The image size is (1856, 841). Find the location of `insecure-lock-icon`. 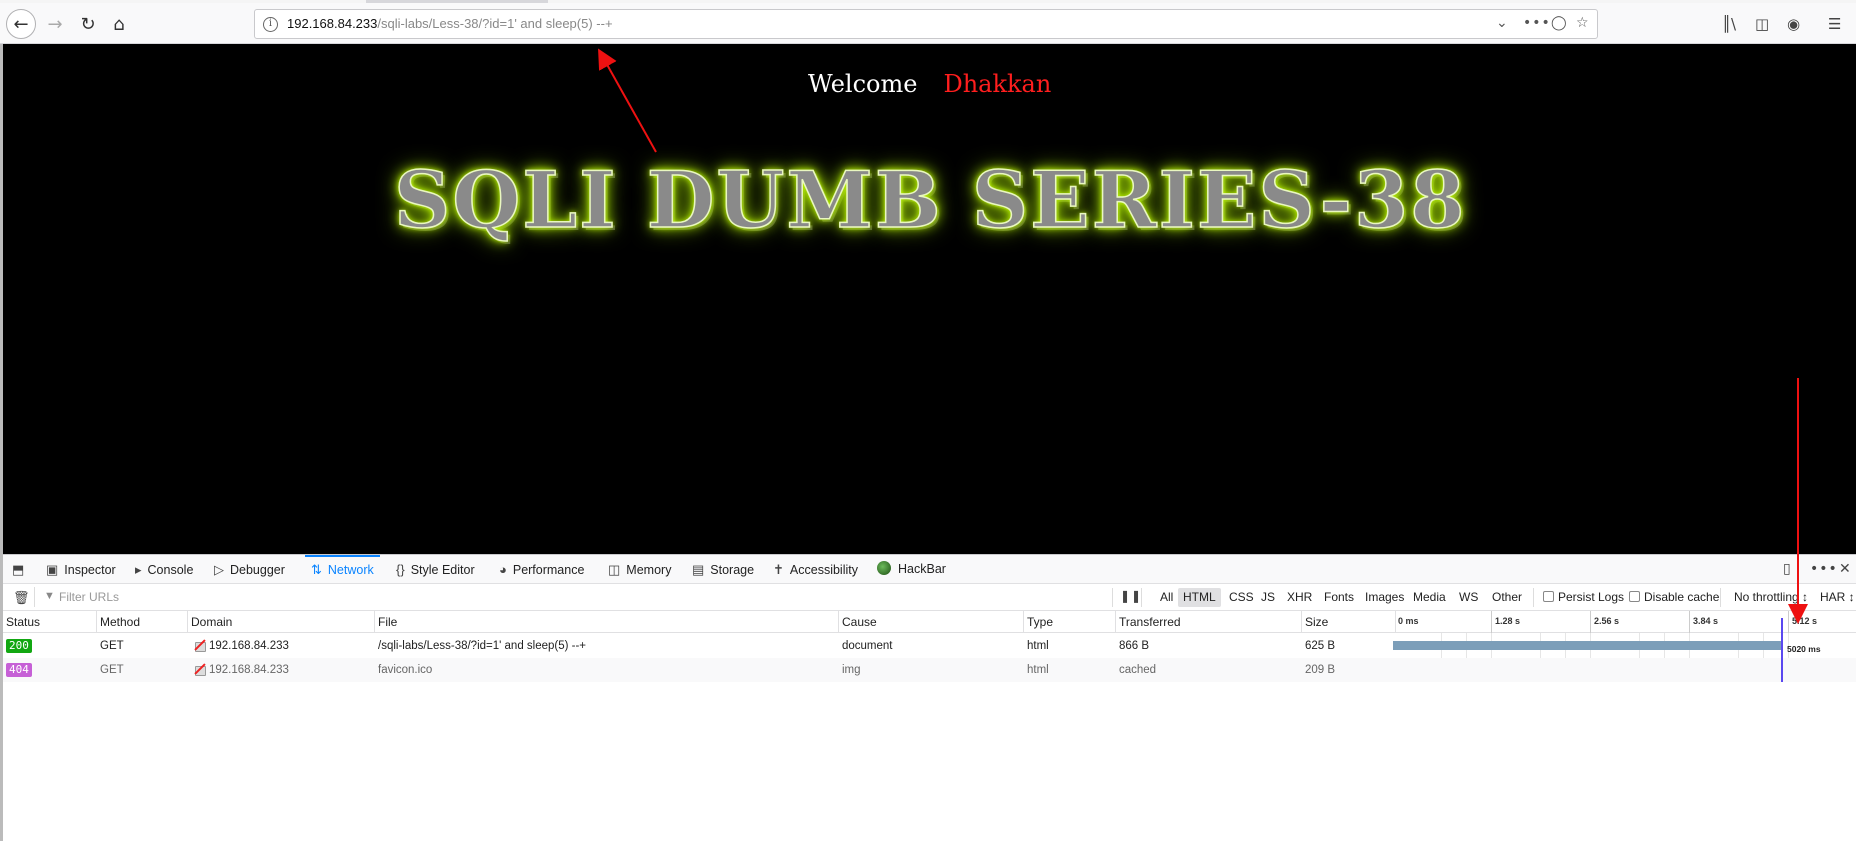

insecure-lock-icon is located at coordinates (200, 669).